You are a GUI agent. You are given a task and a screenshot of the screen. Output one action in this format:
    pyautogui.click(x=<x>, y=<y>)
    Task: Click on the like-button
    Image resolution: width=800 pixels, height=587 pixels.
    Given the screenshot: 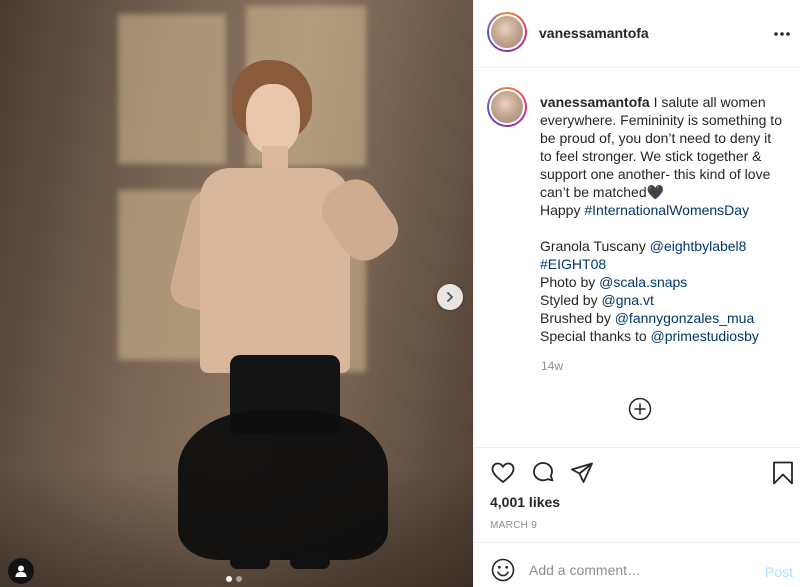 What is the action you would take?
    pyautogui.click(x=503, y=473)
    